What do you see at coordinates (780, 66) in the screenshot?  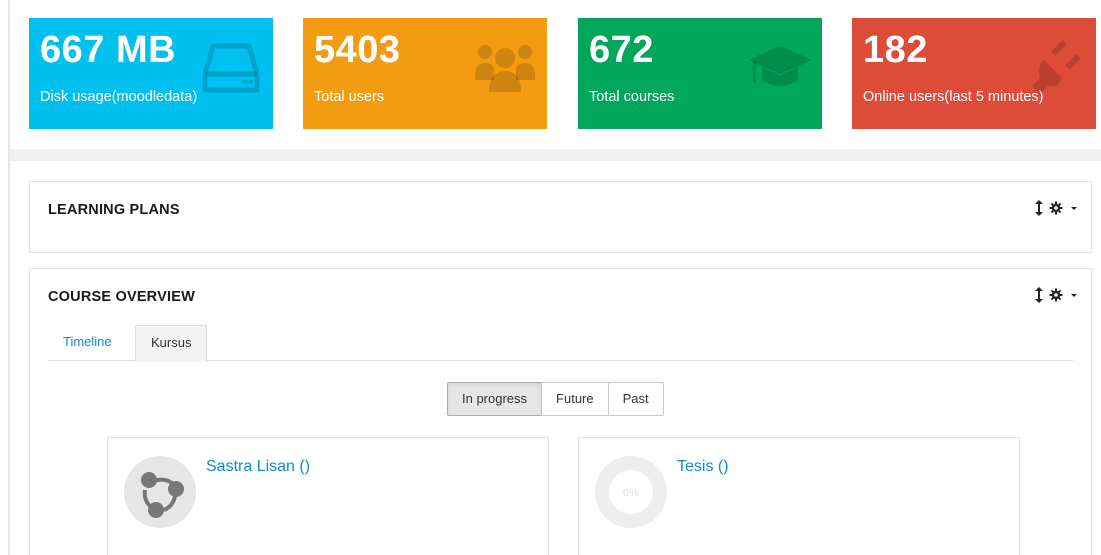 I see `graduation-cap-icon` at bounding box center [780, 66].